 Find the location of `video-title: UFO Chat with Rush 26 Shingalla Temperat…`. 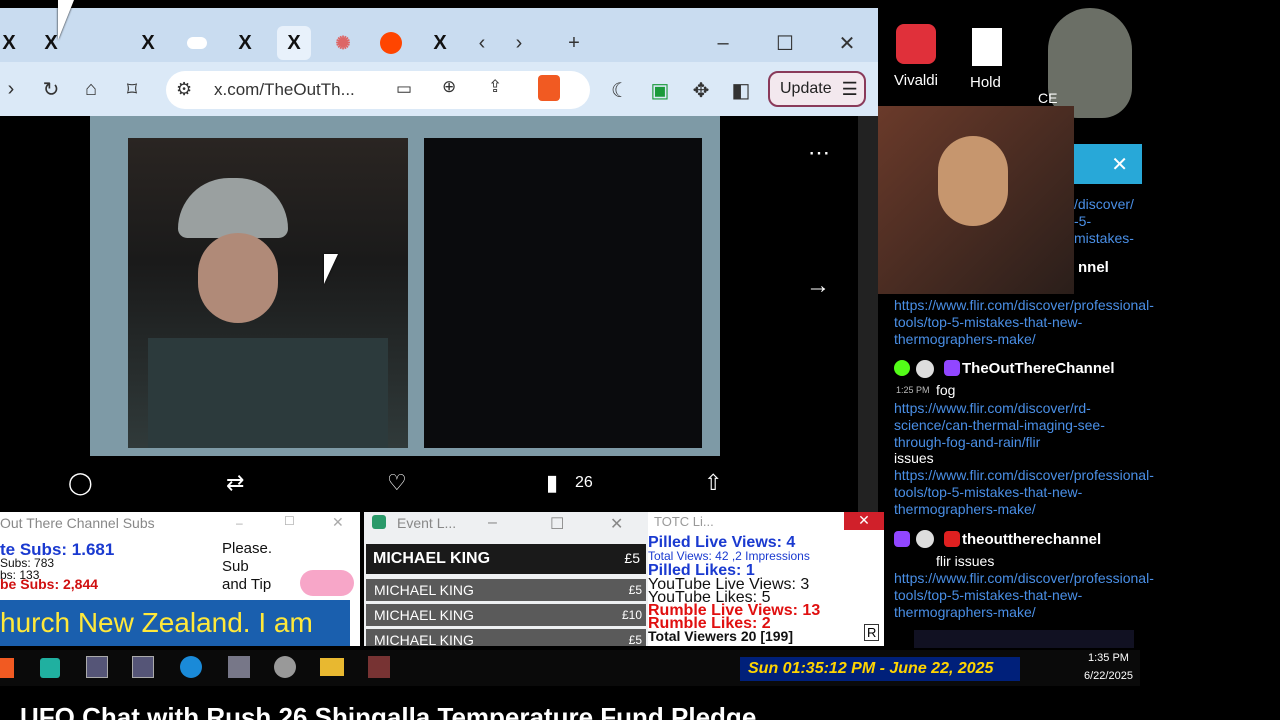

video-title: UFO Chat with Rush 26 Shingalla Temperat… is located at coordinates (403, 712).